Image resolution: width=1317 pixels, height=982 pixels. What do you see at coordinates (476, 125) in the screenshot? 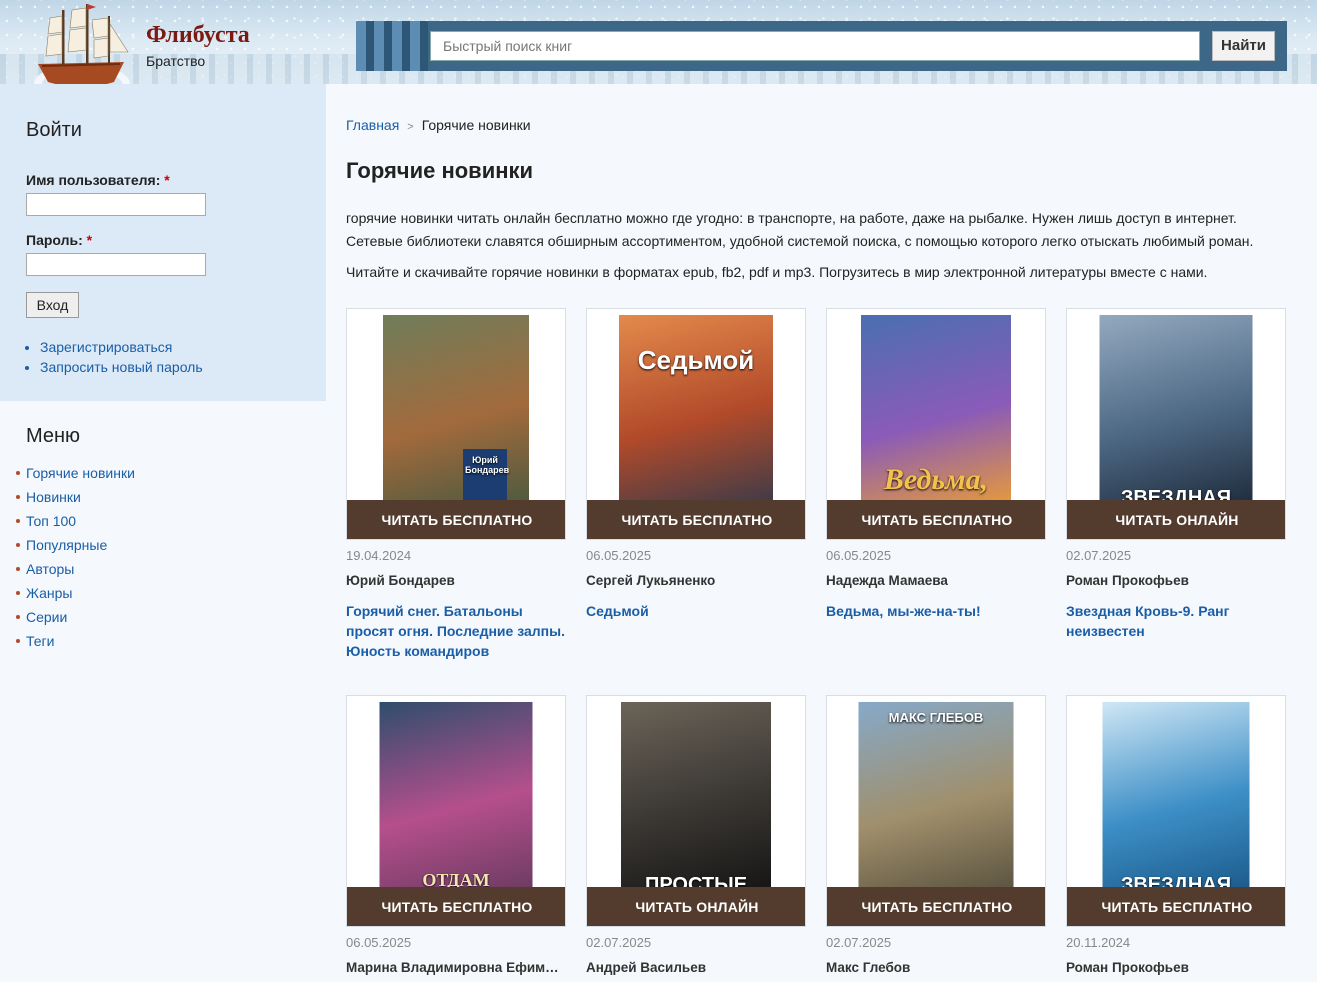
I see `breadcrumb-current: Горячие новинки` at bounding box center [476, 125].